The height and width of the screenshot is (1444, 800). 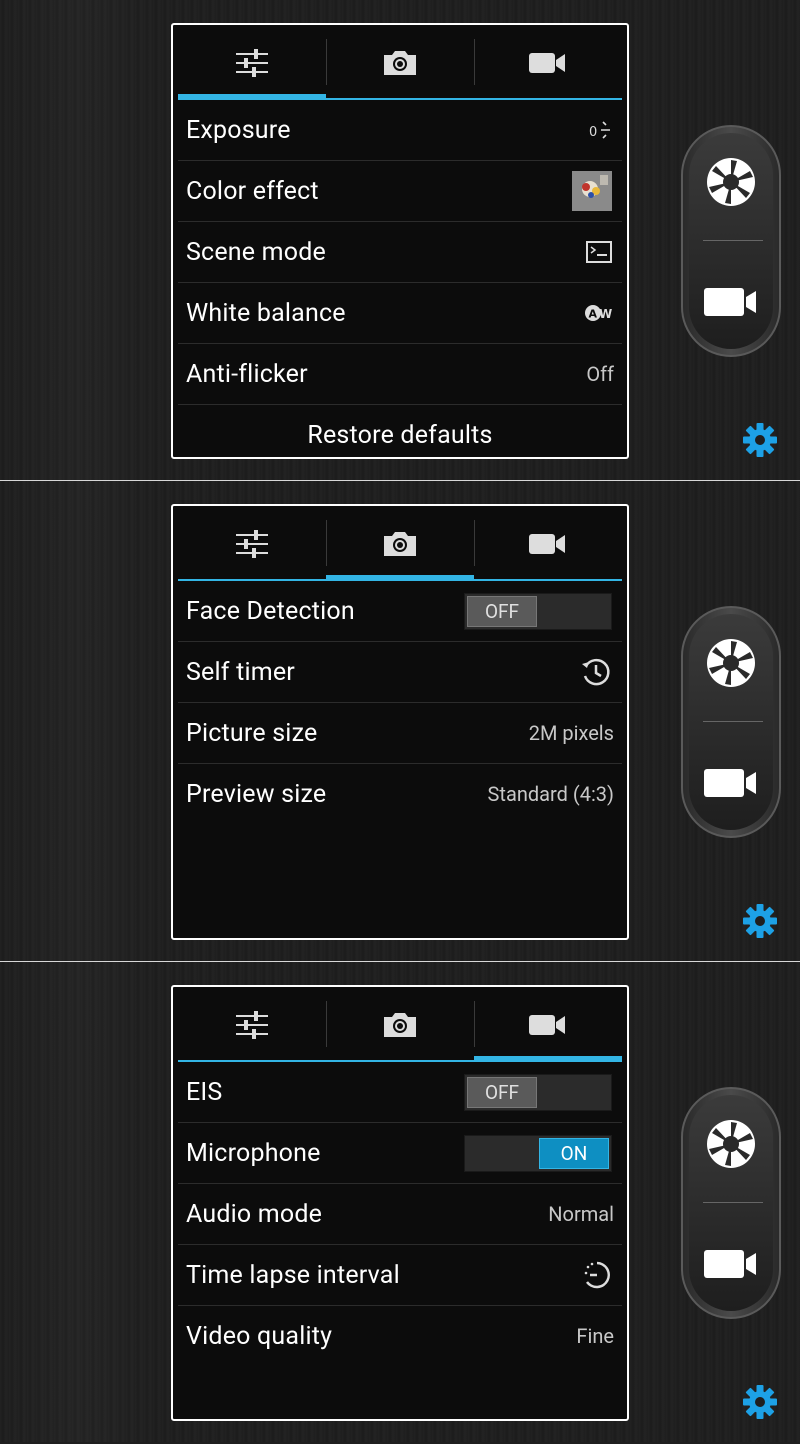 I want to click on setting-self-timer: Self timer, so click(x=400, y=672).